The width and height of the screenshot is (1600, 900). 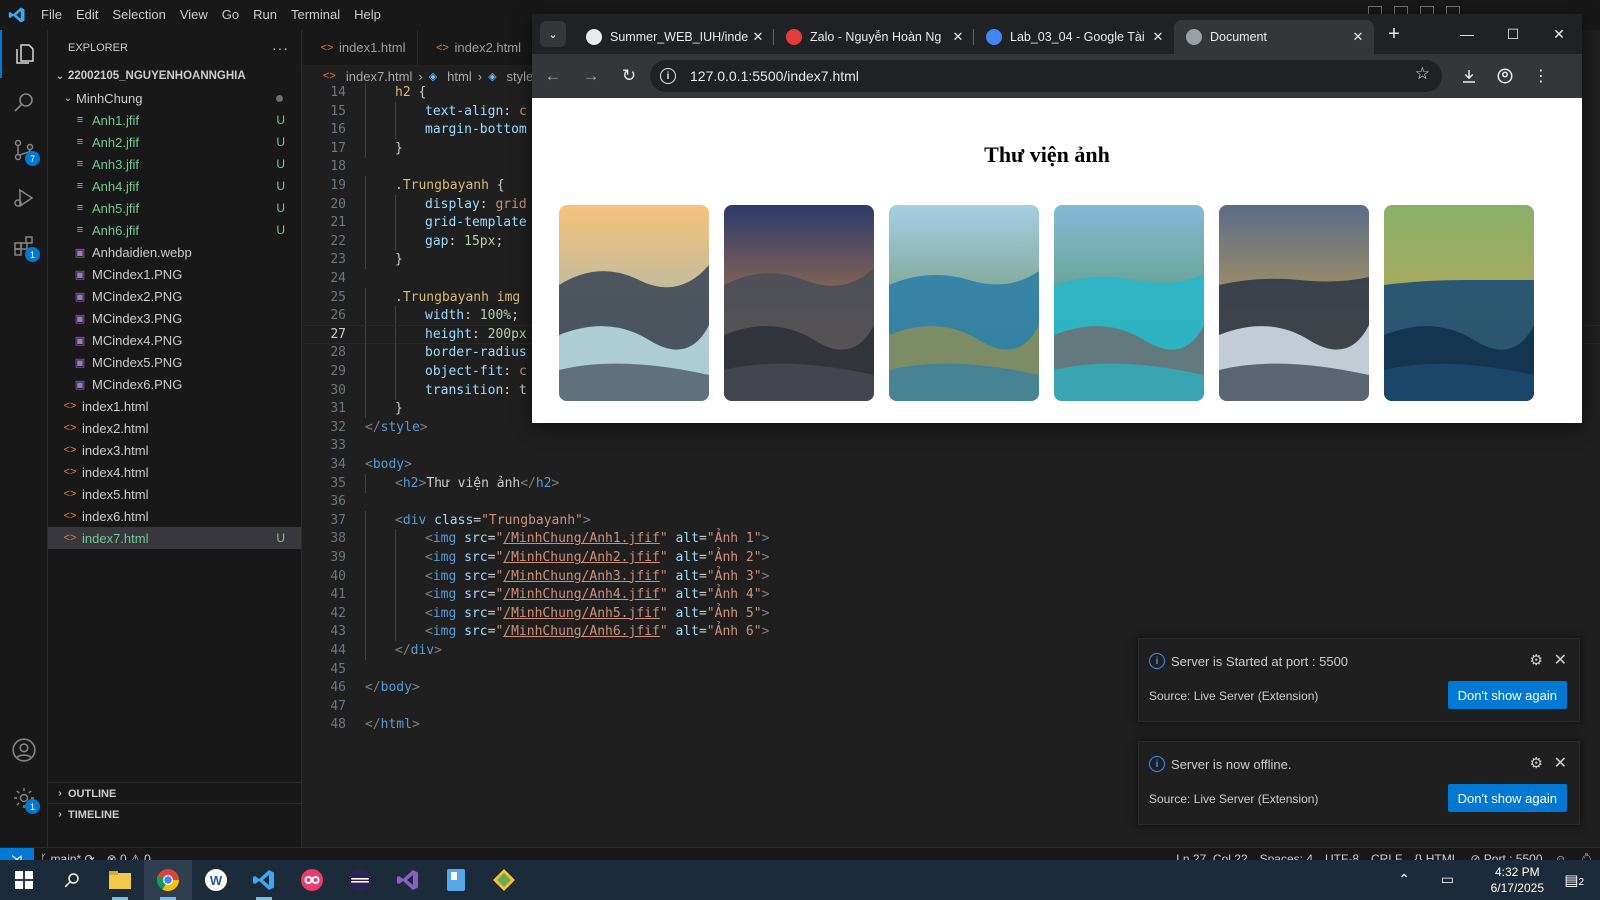 I want to click on file-item: ≡ Anh4.jfif U, so click(x=174, y=186).